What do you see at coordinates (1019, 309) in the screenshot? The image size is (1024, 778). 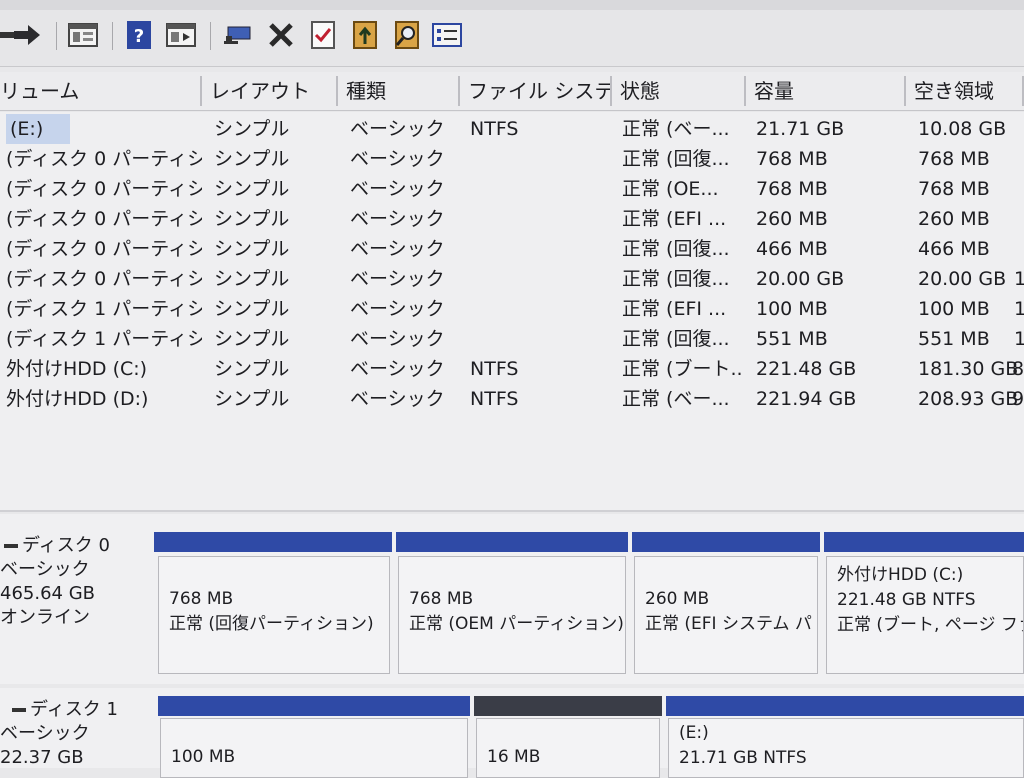 I see `cell-extra: 1` at bounding box center [1019, 309].